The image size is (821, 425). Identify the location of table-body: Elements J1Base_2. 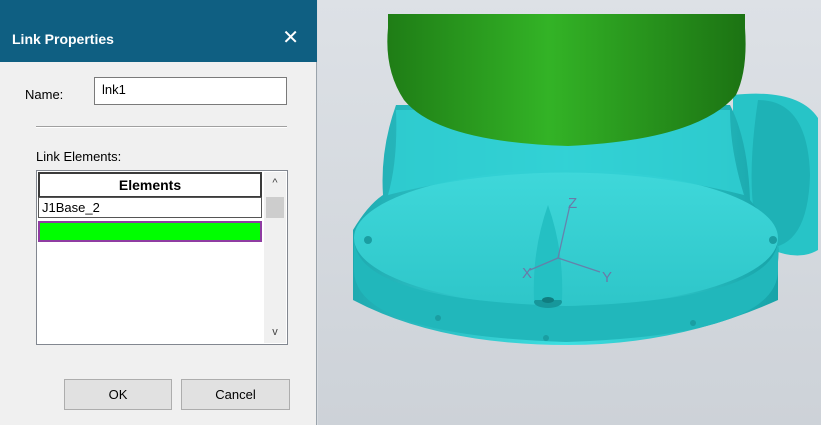
(150, 257).